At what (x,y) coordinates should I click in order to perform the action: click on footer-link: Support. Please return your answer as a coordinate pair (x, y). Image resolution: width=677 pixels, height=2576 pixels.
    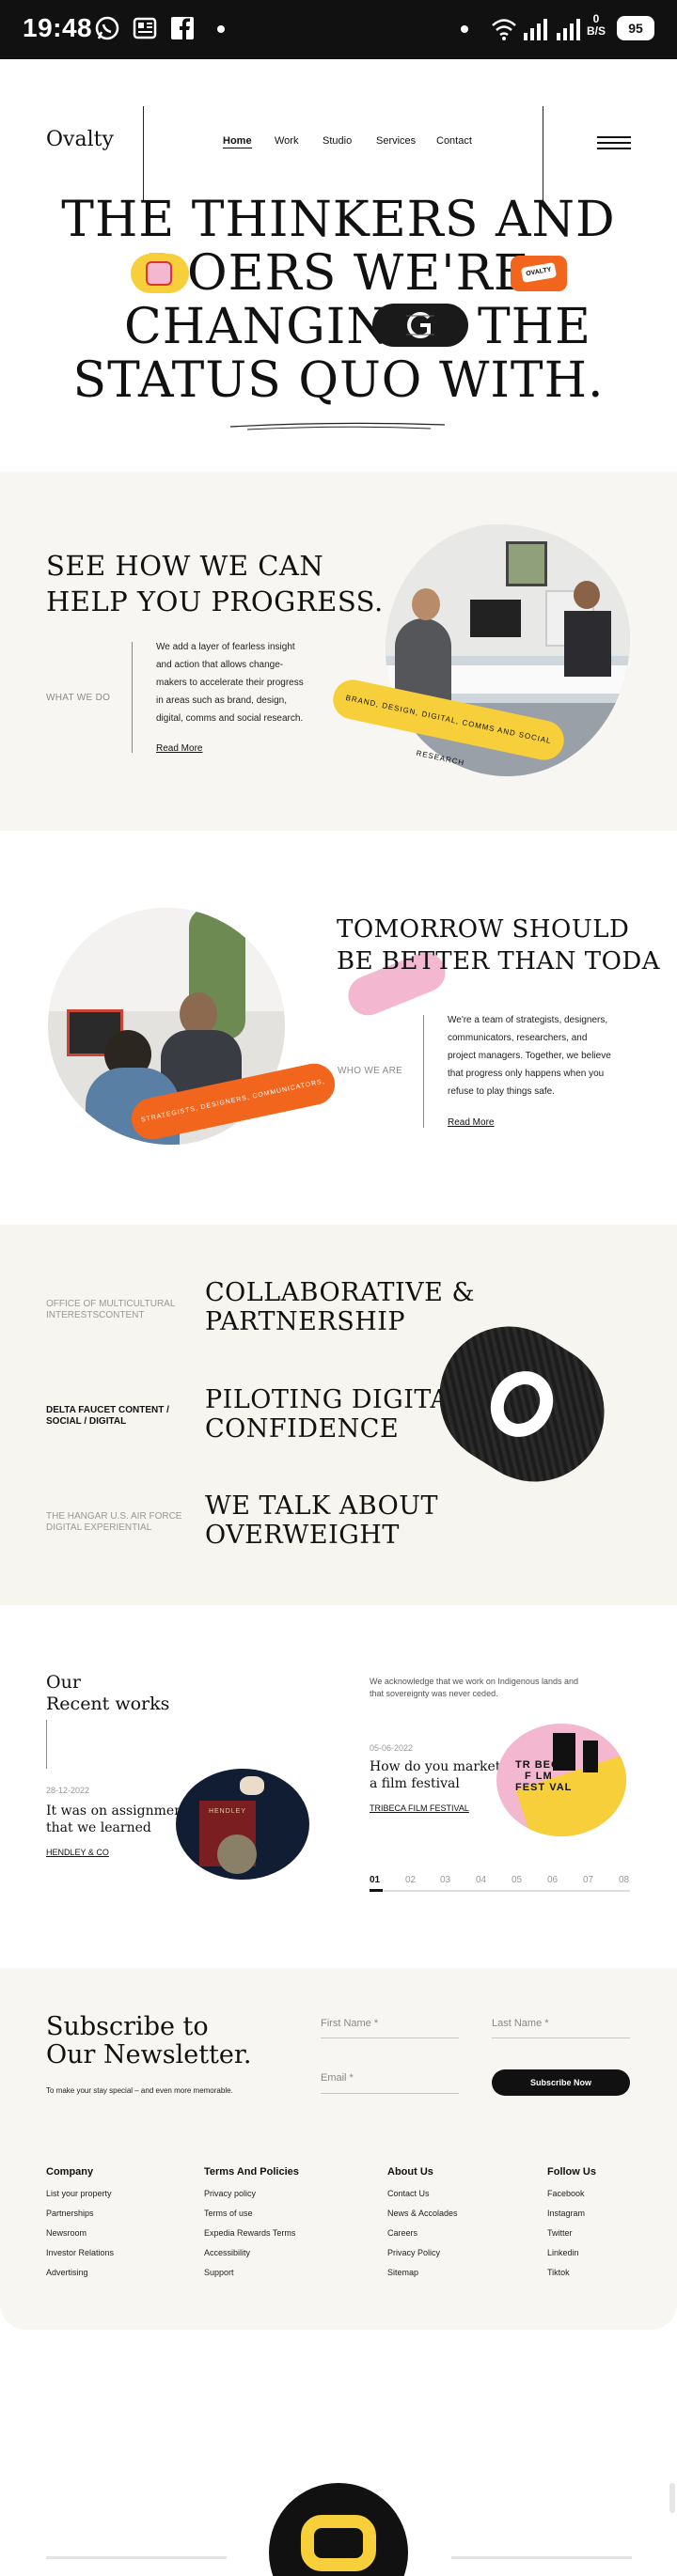
    Looking at the image, I should click on (252, 2272).